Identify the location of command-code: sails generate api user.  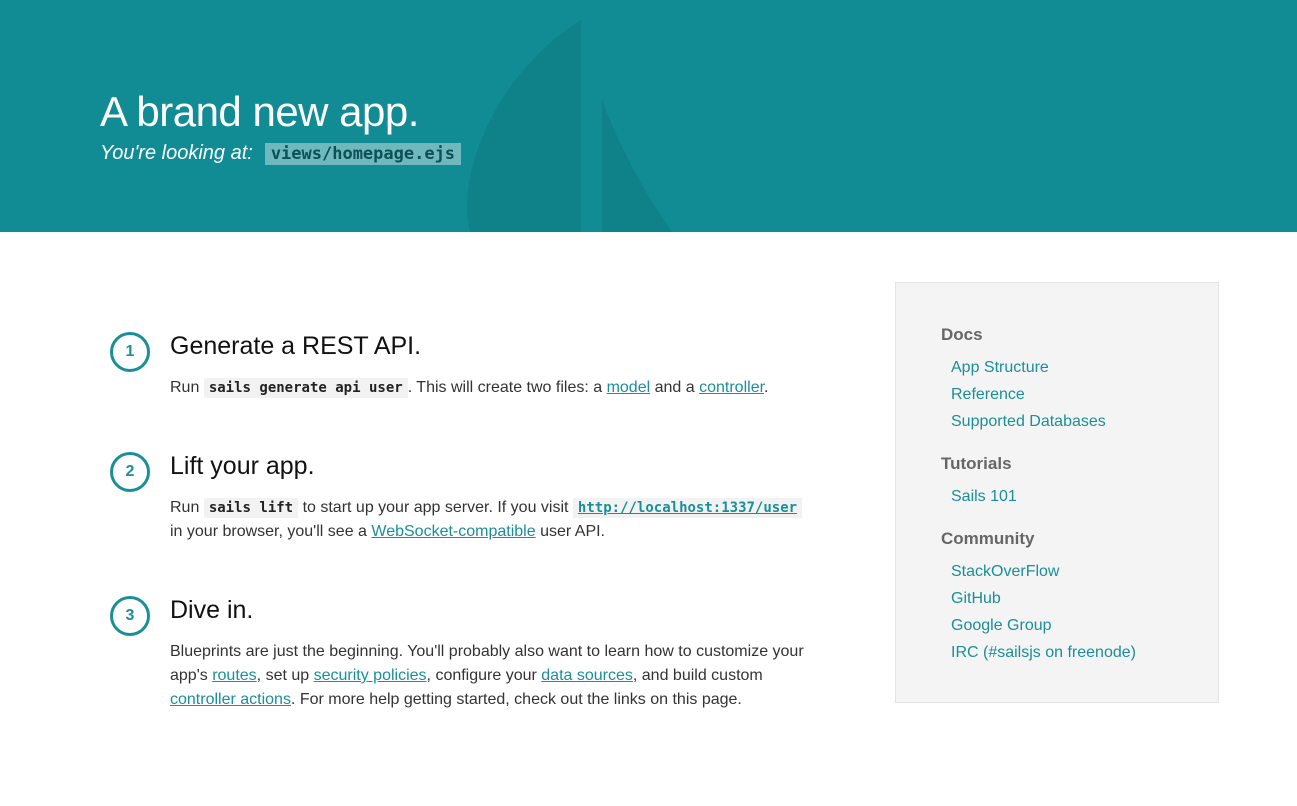
(305, 388).